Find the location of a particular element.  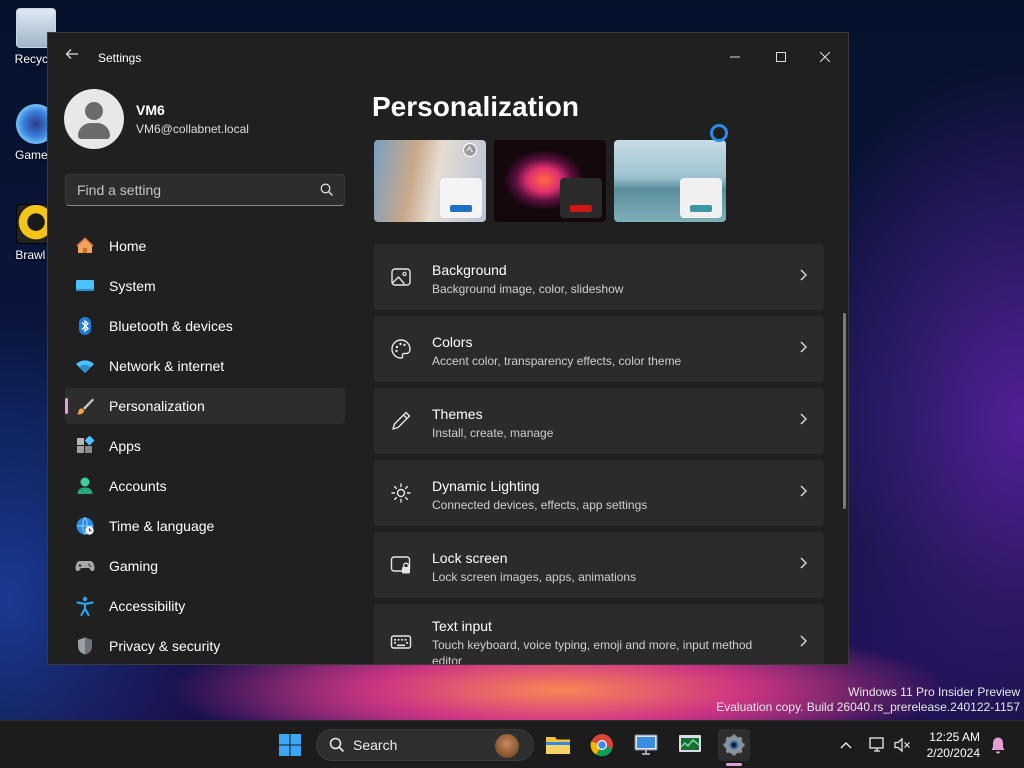

sidebar-item-label: Privacy & security is located at coordinates (165, 646).